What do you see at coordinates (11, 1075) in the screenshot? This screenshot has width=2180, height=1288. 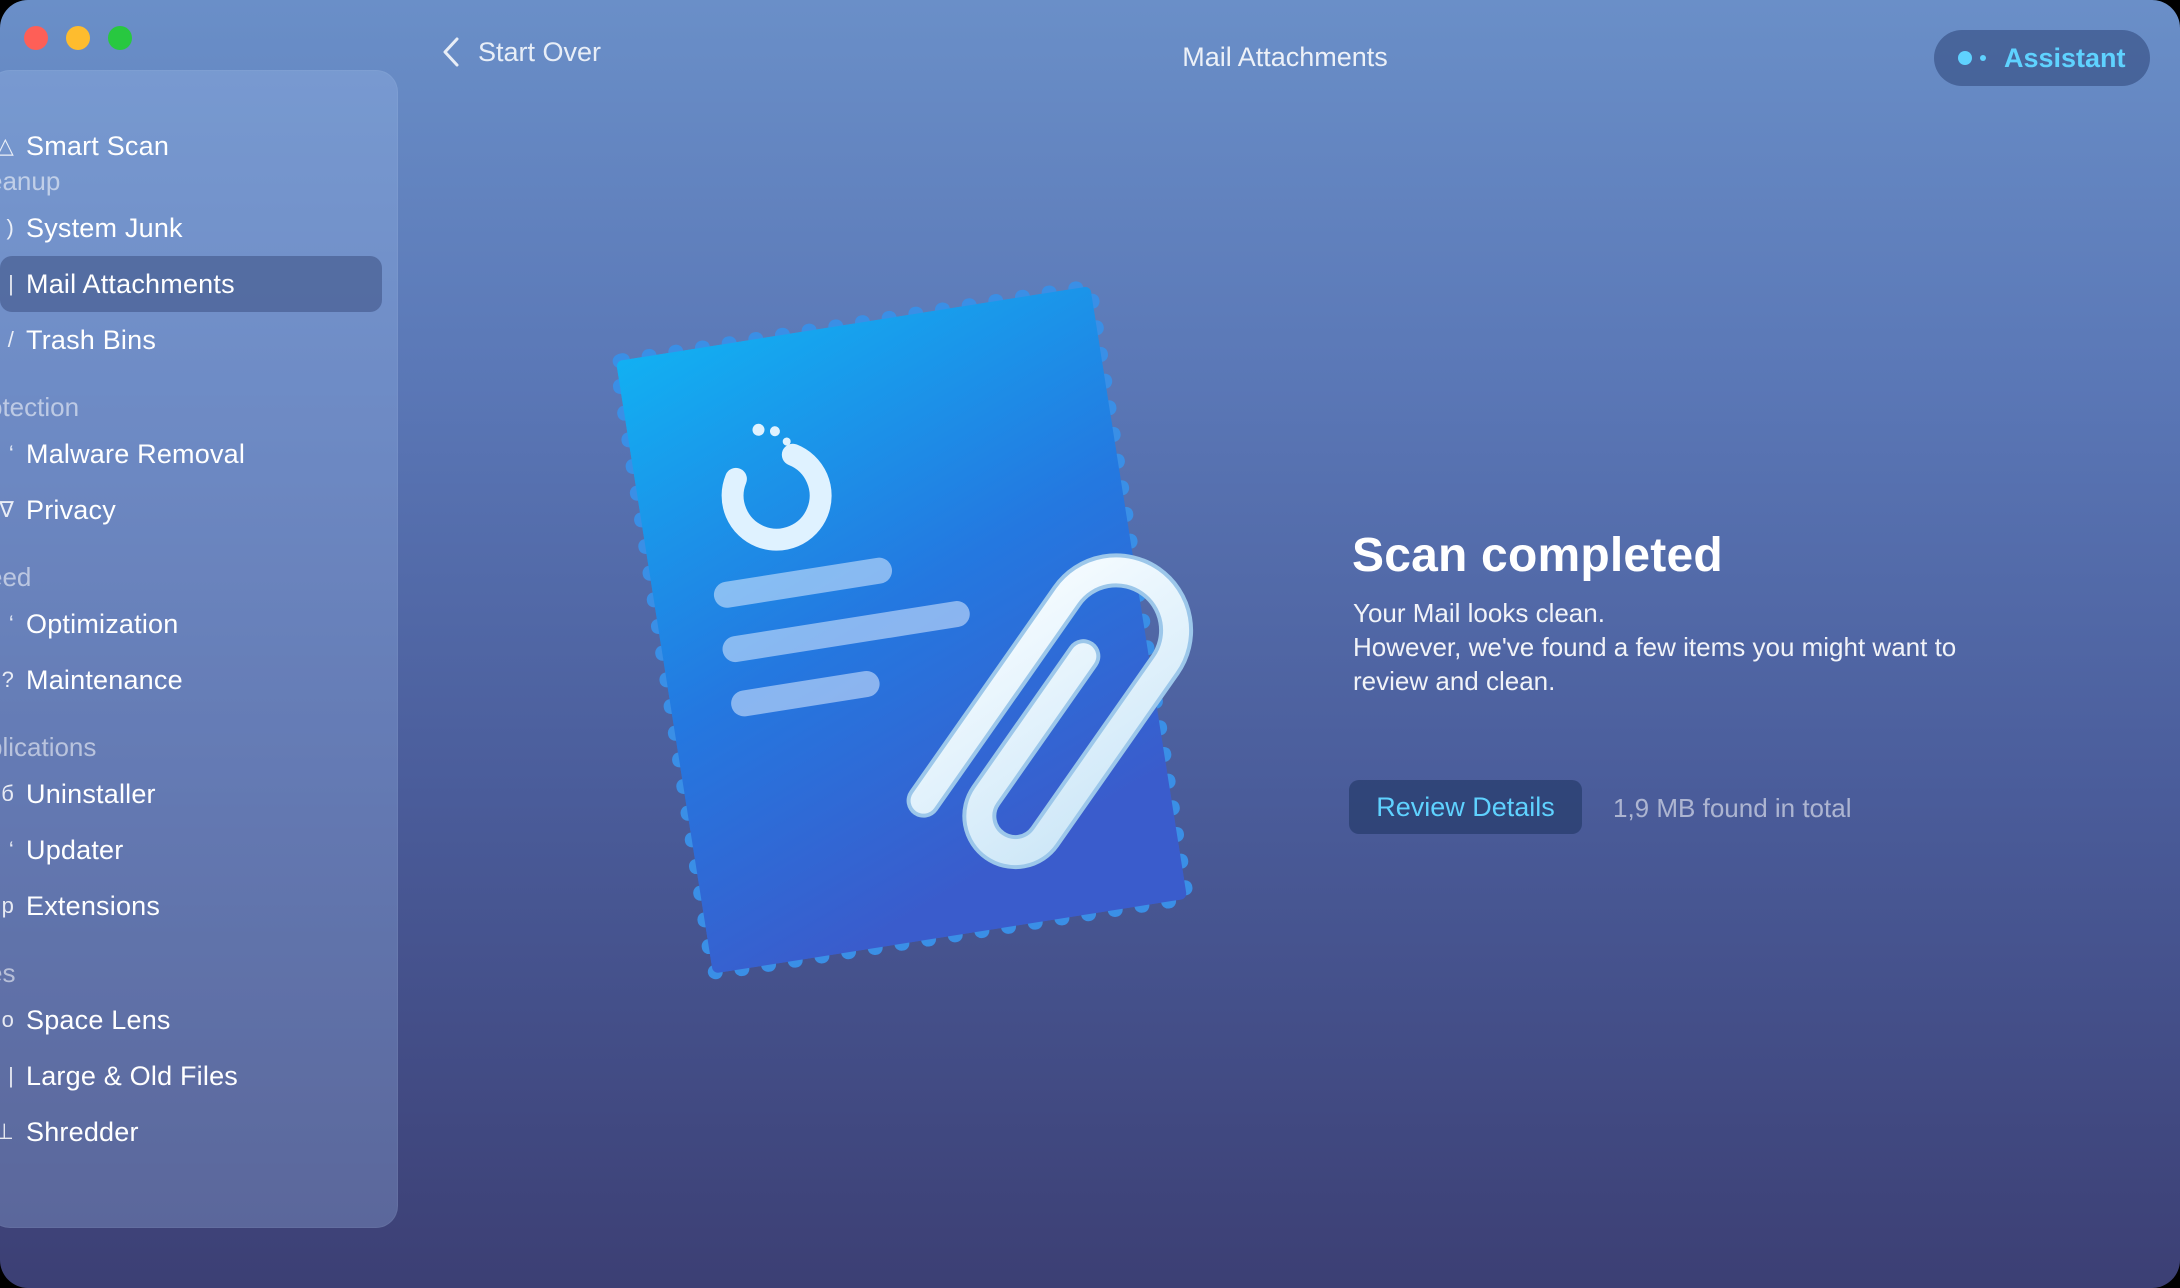 I see `large-old-files-icon: |` at bounding box center [11, 1075].